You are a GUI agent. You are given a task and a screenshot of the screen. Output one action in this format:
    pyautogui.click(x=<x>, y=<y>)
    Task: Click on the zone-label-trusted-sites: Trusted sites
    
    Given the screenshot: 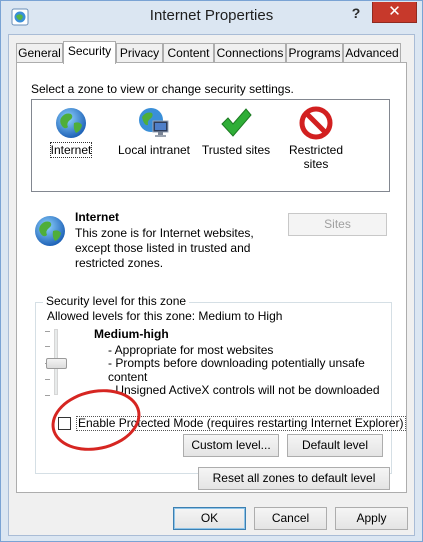 What is the action you would take?
    pyautogui.click(x=236, y=150)
    